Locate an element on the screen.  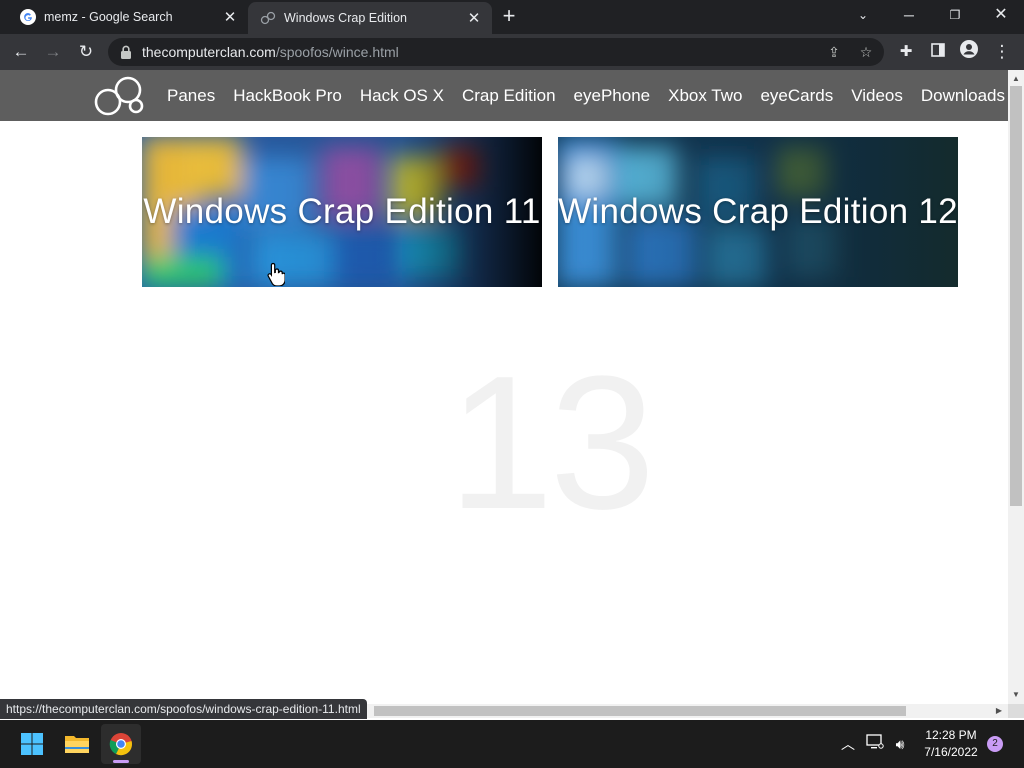
url-path: /spoofos/wince.html is located at coordinates (337, 52).